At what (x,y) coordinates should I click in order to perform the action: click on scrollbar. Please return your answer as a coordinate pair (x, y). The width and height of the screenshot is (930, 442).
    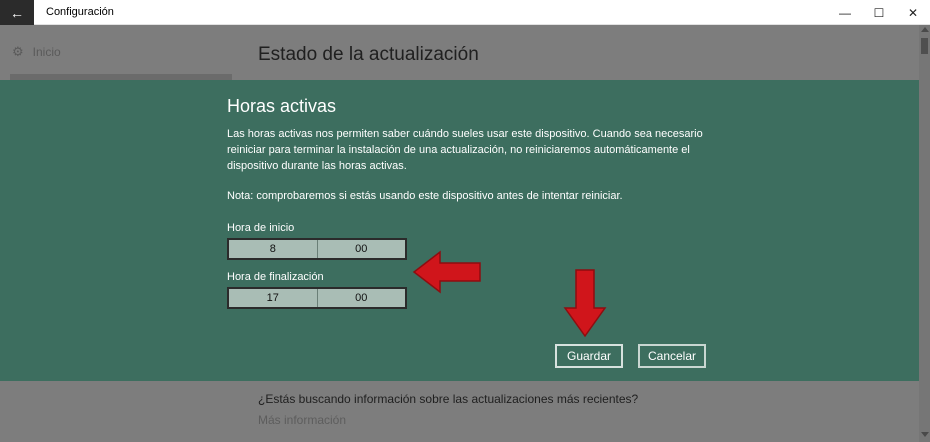
    Looking at the image, I should click on (924, 233).